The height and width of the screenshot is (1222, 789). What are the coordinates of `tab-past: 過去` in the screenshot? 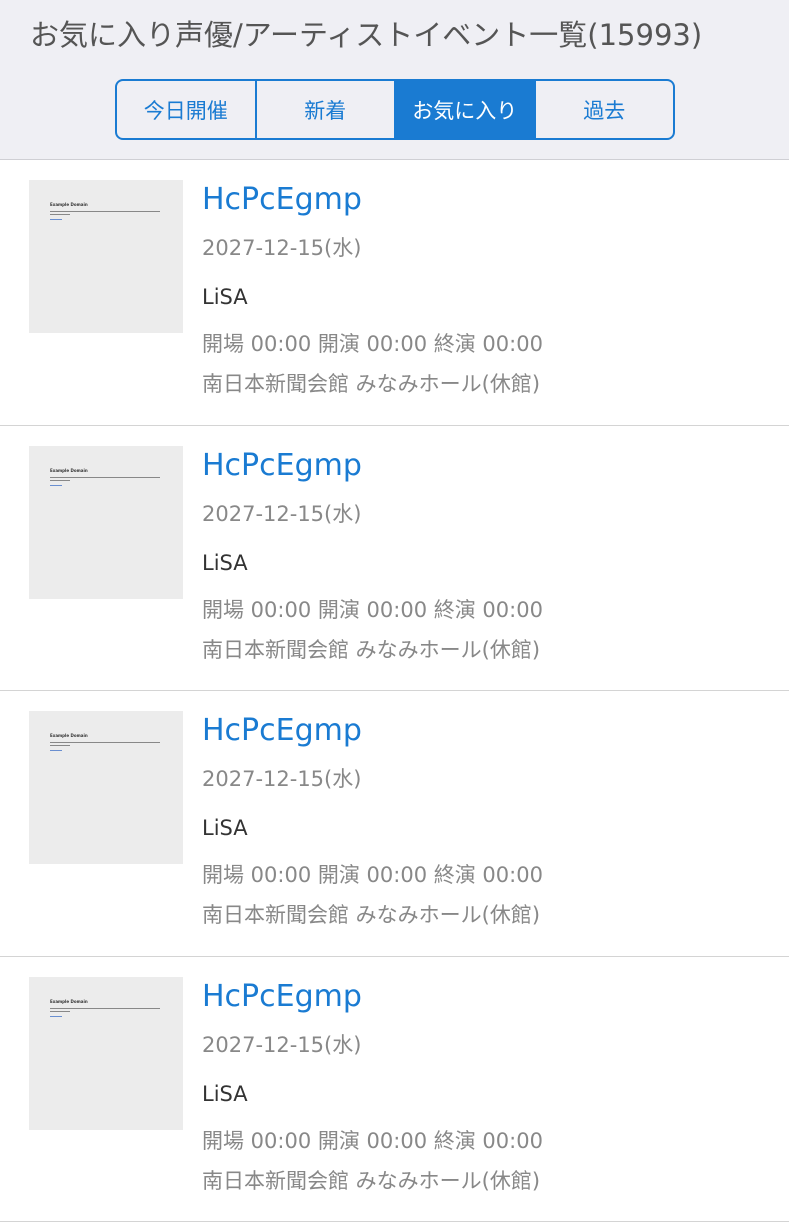 It's located at (604, 109).